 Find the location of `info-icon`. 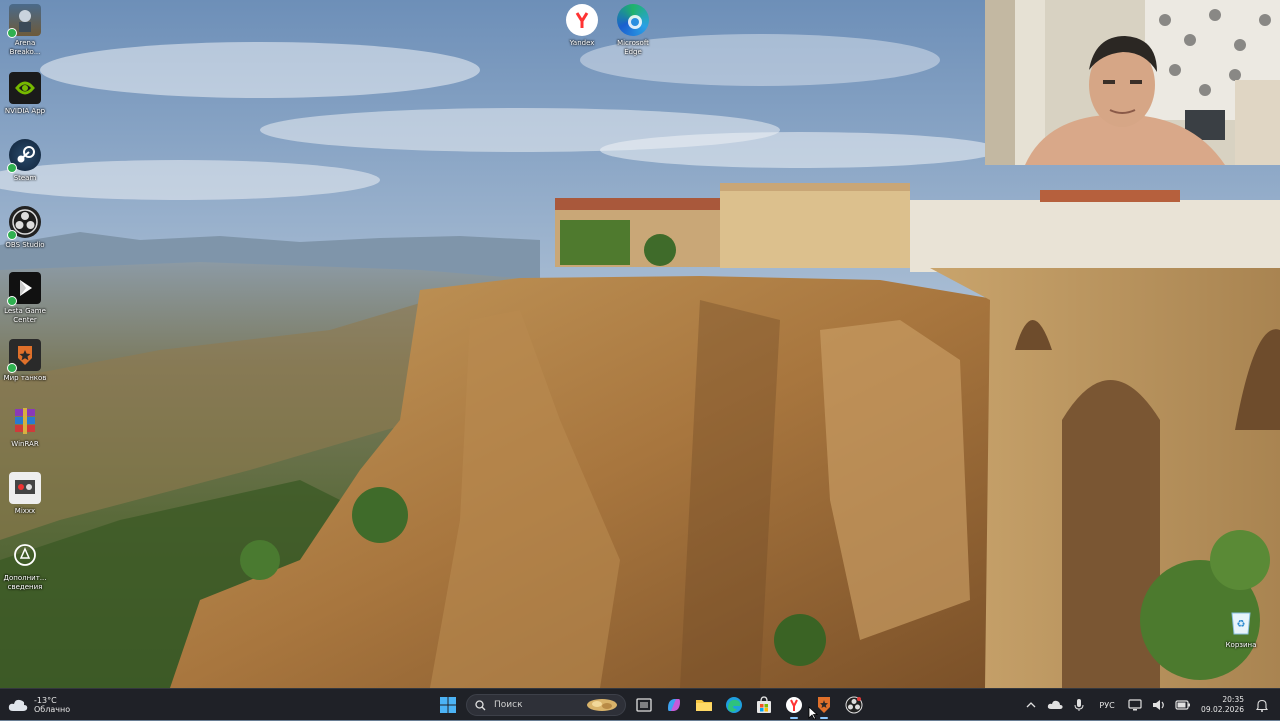

info-icon is located at coordinates (25, 555).